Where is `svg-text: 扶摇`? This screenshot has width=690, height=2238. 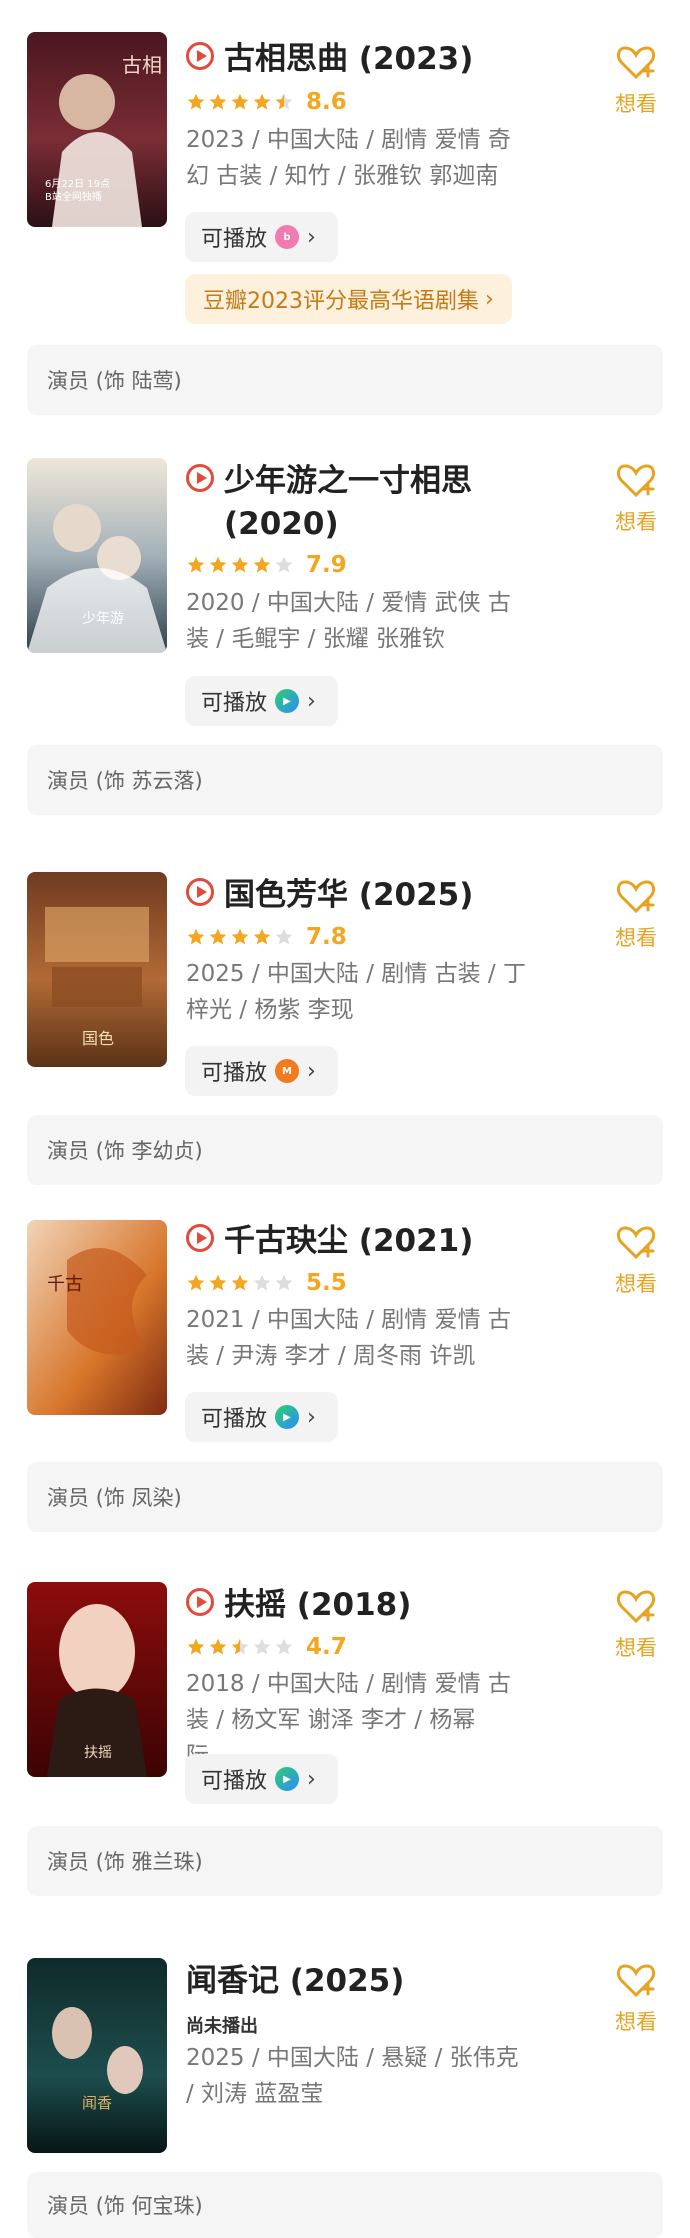
svg-text: 扶摇 is located at coordinates (98, 1753).